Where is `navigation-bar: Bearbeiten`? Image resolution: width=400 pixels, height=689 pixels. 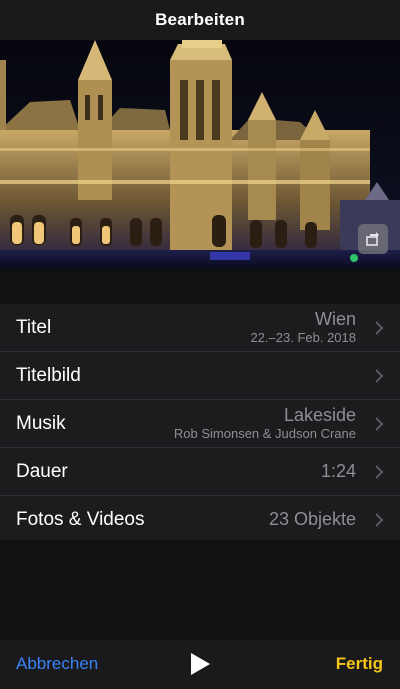 navigation-bar: Bearbeiten is located at coordinates (200, 20).